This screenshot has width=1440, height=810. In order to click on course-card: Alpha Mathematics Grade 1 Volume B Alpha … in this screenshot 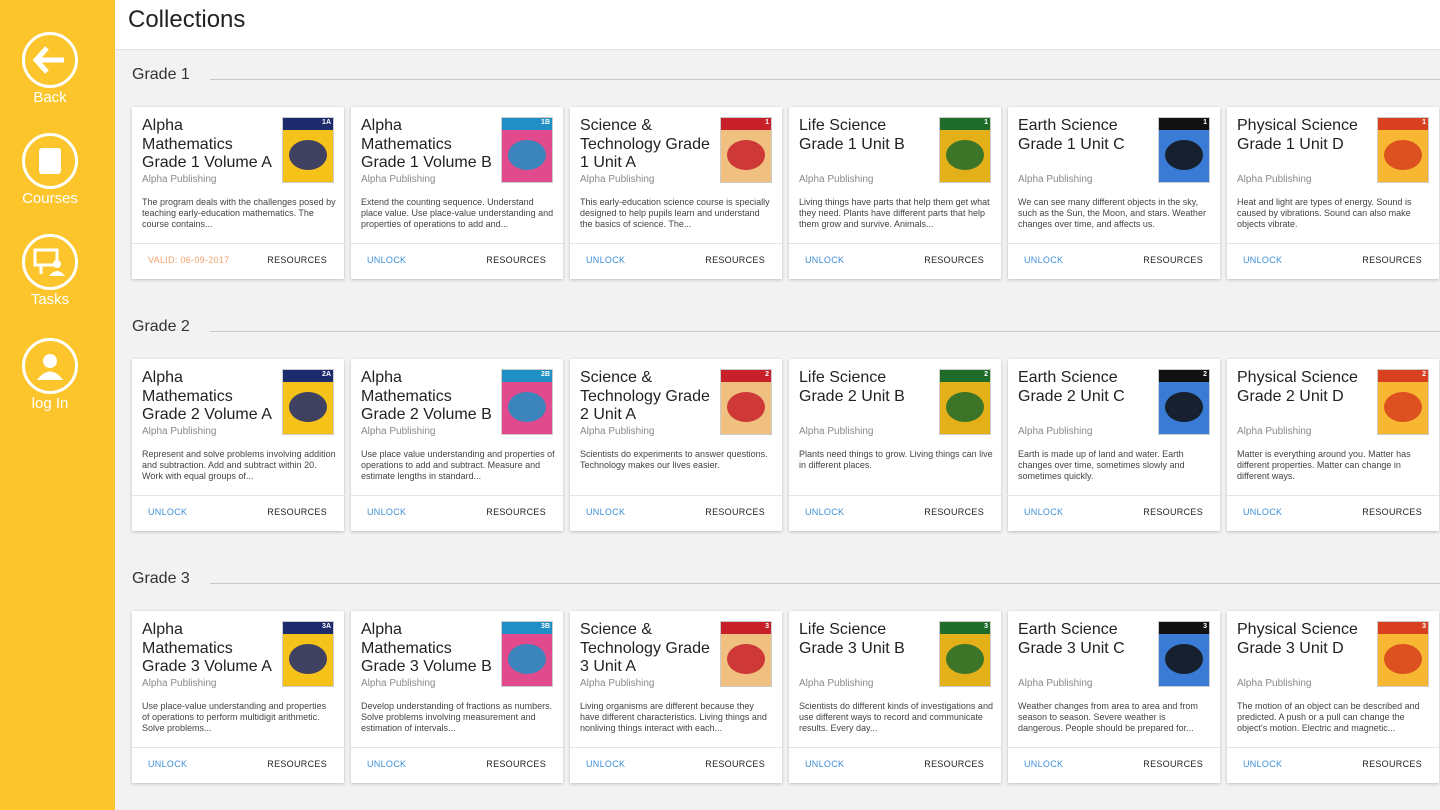, I will do `click(457, 193)`.